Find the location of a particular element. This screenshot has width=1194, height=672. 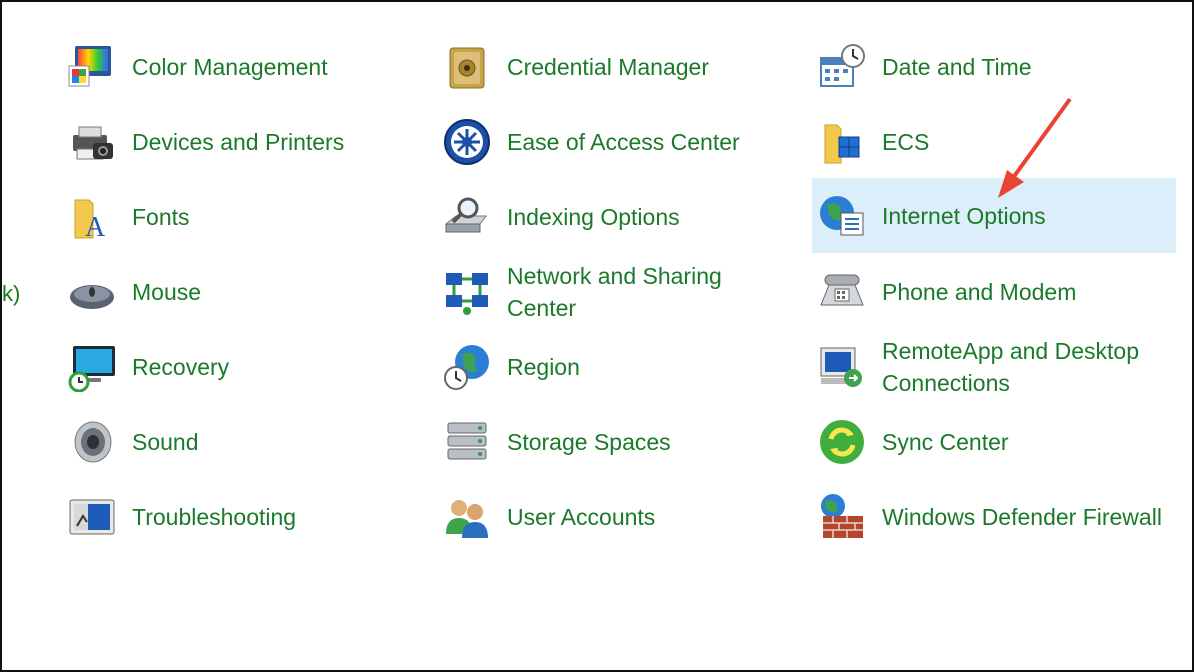

item-ease-of-access: Ease of Access Center is located at coordinates (623, 142).